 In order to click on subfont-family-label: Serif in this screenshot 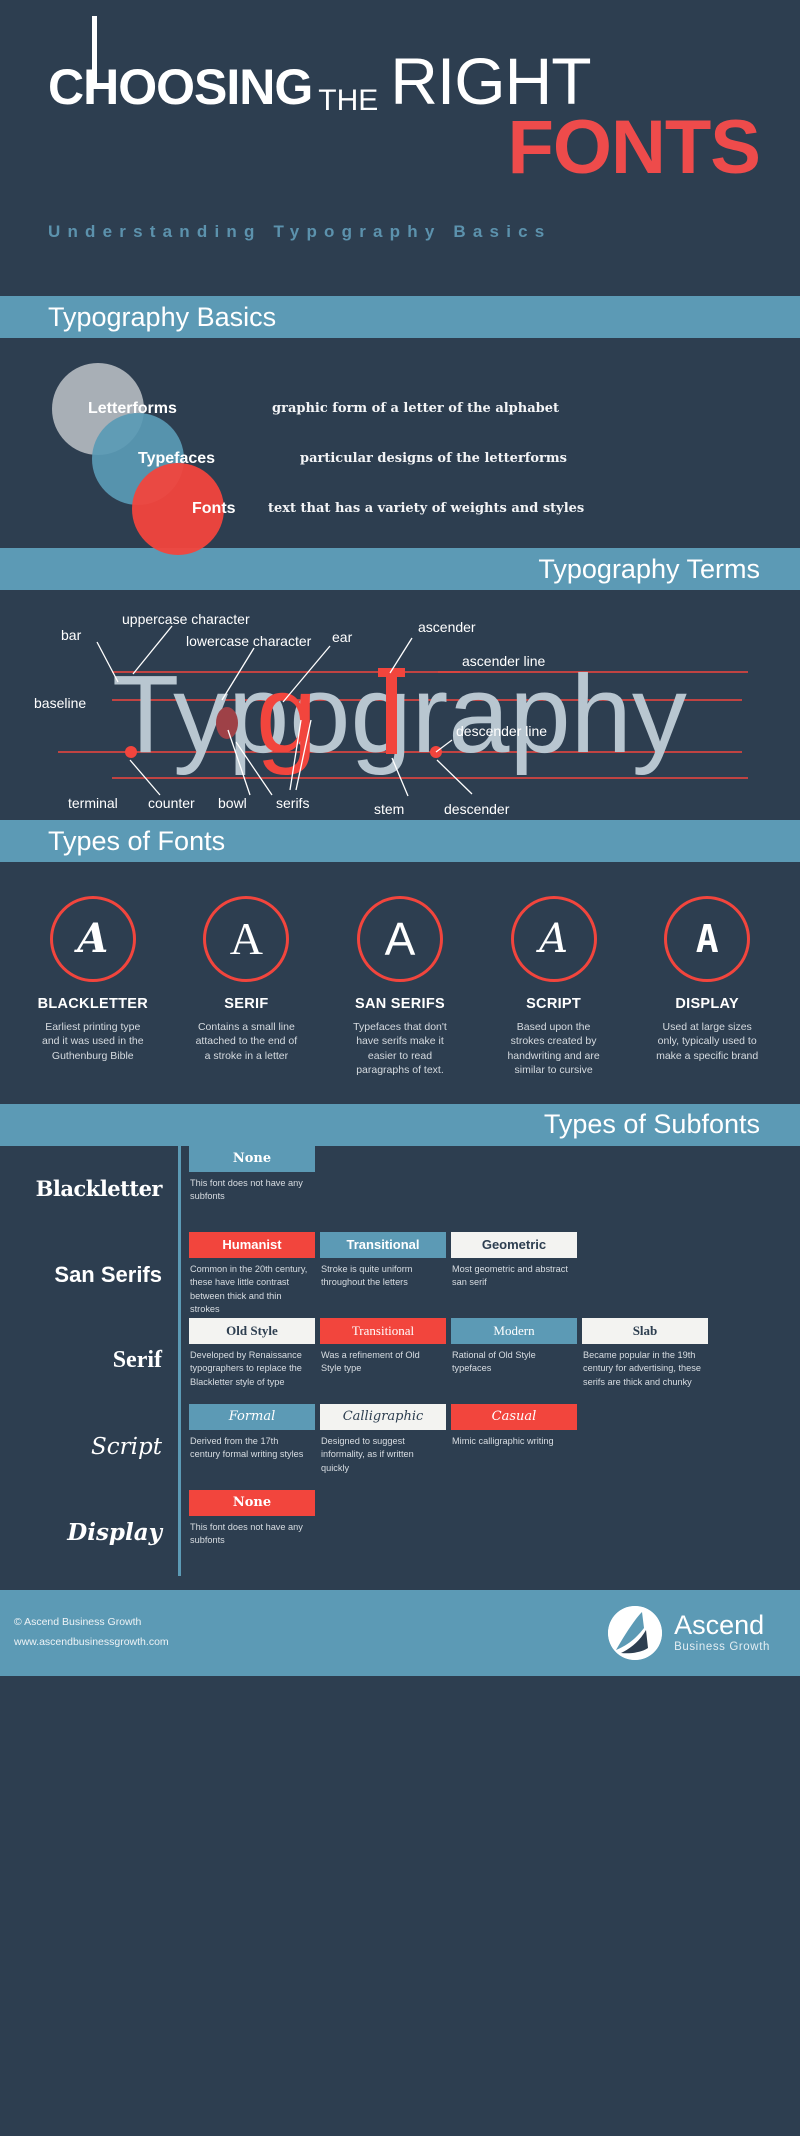, I will do `click(137, 1360)`.